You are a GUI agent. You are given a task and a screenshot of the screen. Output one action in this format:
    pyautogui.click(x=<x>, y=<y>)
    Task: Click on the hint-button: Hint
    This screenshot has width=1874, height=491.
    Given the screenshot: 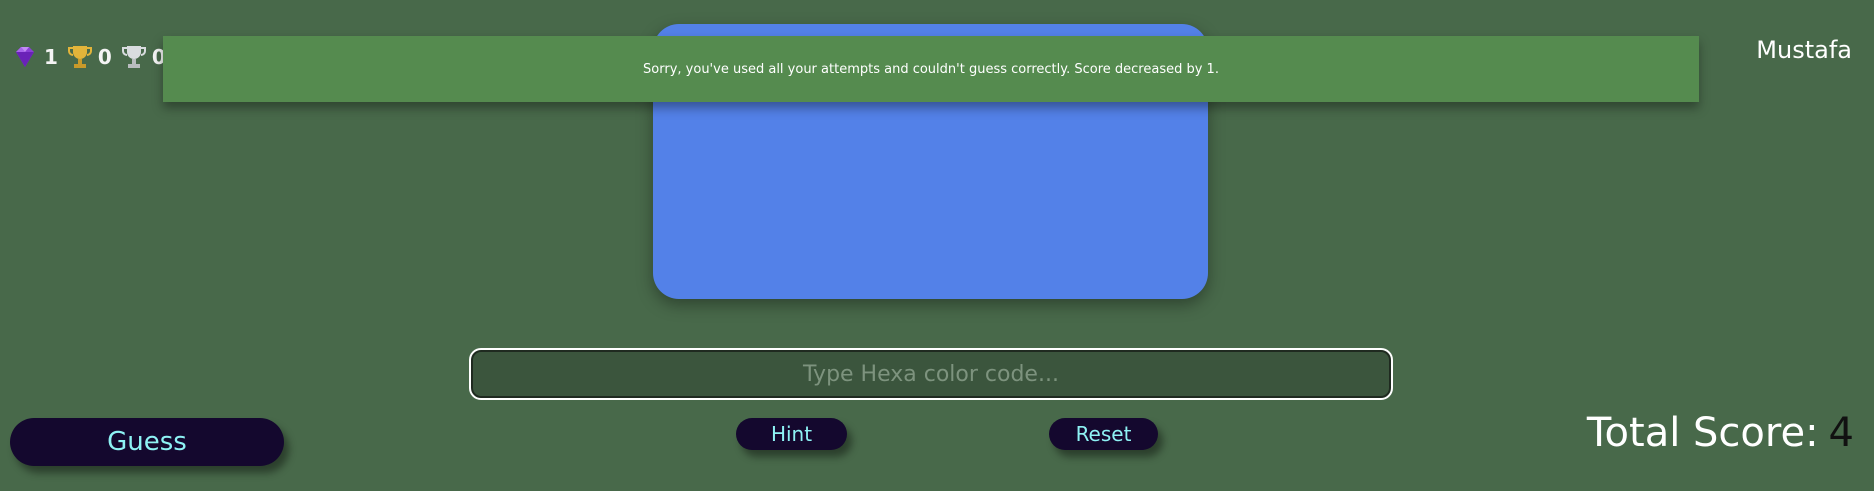 What is the action you would take?
    pyautogui.click(x=791, y=434)
    